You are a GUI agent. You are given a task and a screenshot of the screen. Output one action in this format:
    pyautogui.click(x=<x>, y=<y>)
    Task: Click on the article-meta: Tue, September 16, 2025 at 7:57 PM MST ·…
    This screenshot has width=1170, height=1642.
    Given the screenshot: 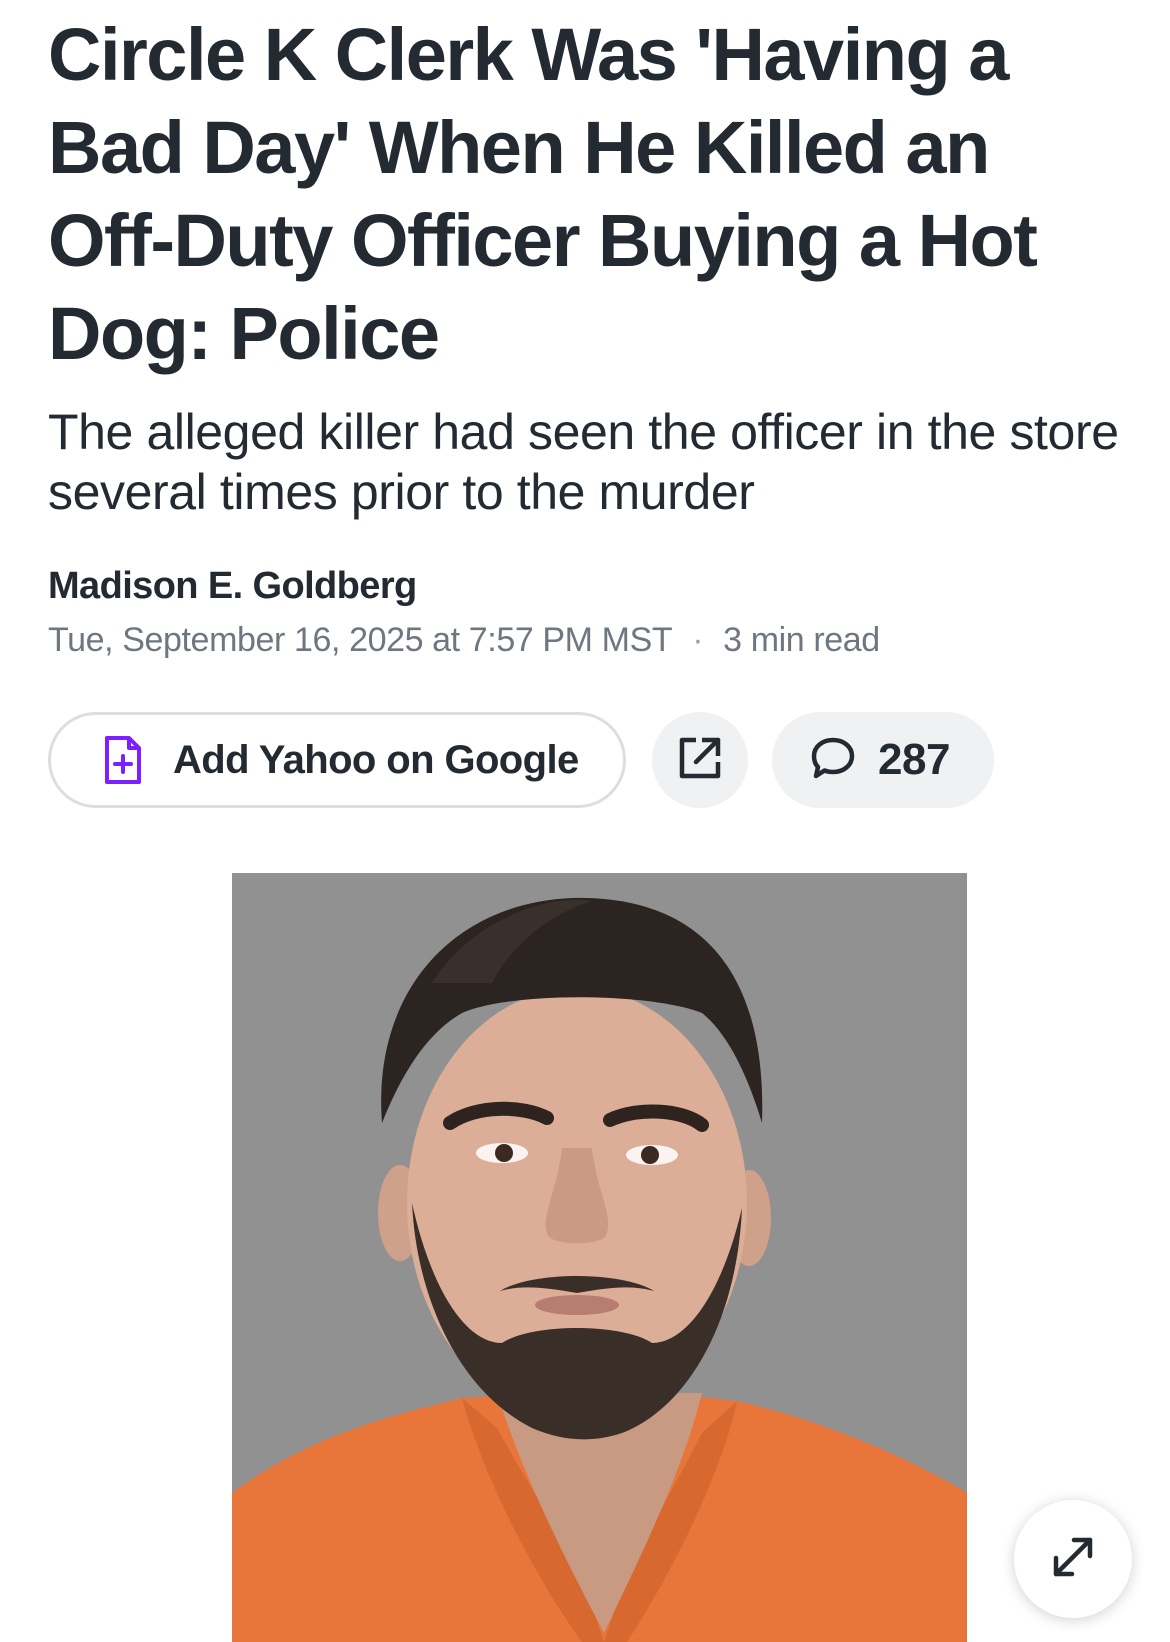 What is the action you would take?
    pyautogui.click(x=588, y=640)
    